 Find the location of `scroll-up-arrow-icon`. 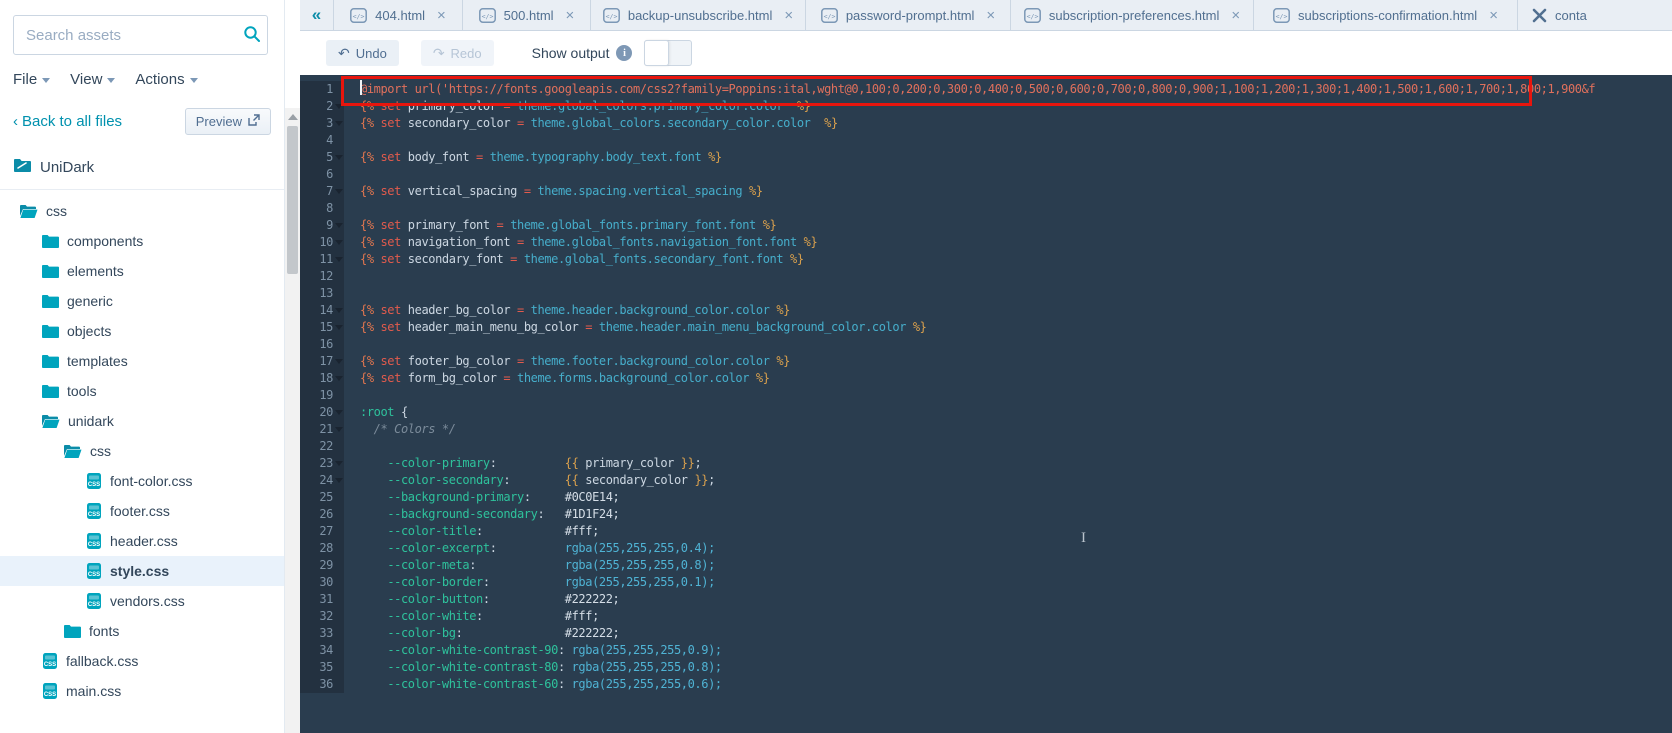

scroll-up-arrow-icon is located at coordinates (292, 117).